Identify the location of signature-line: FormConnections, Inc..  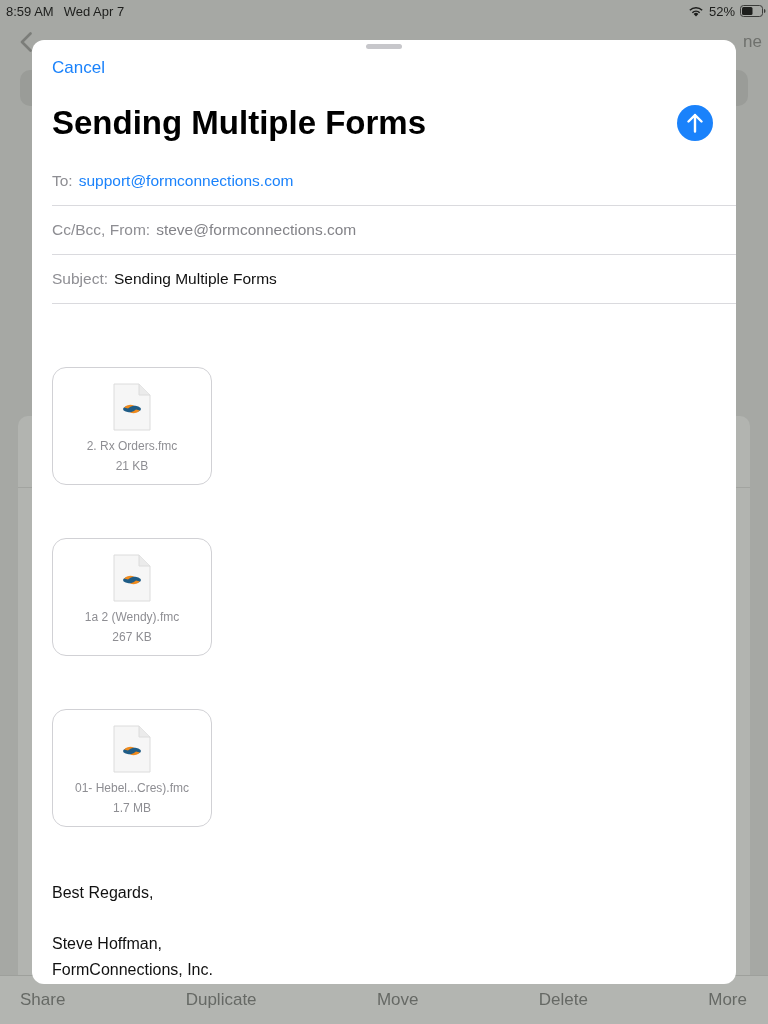
(132, 969).